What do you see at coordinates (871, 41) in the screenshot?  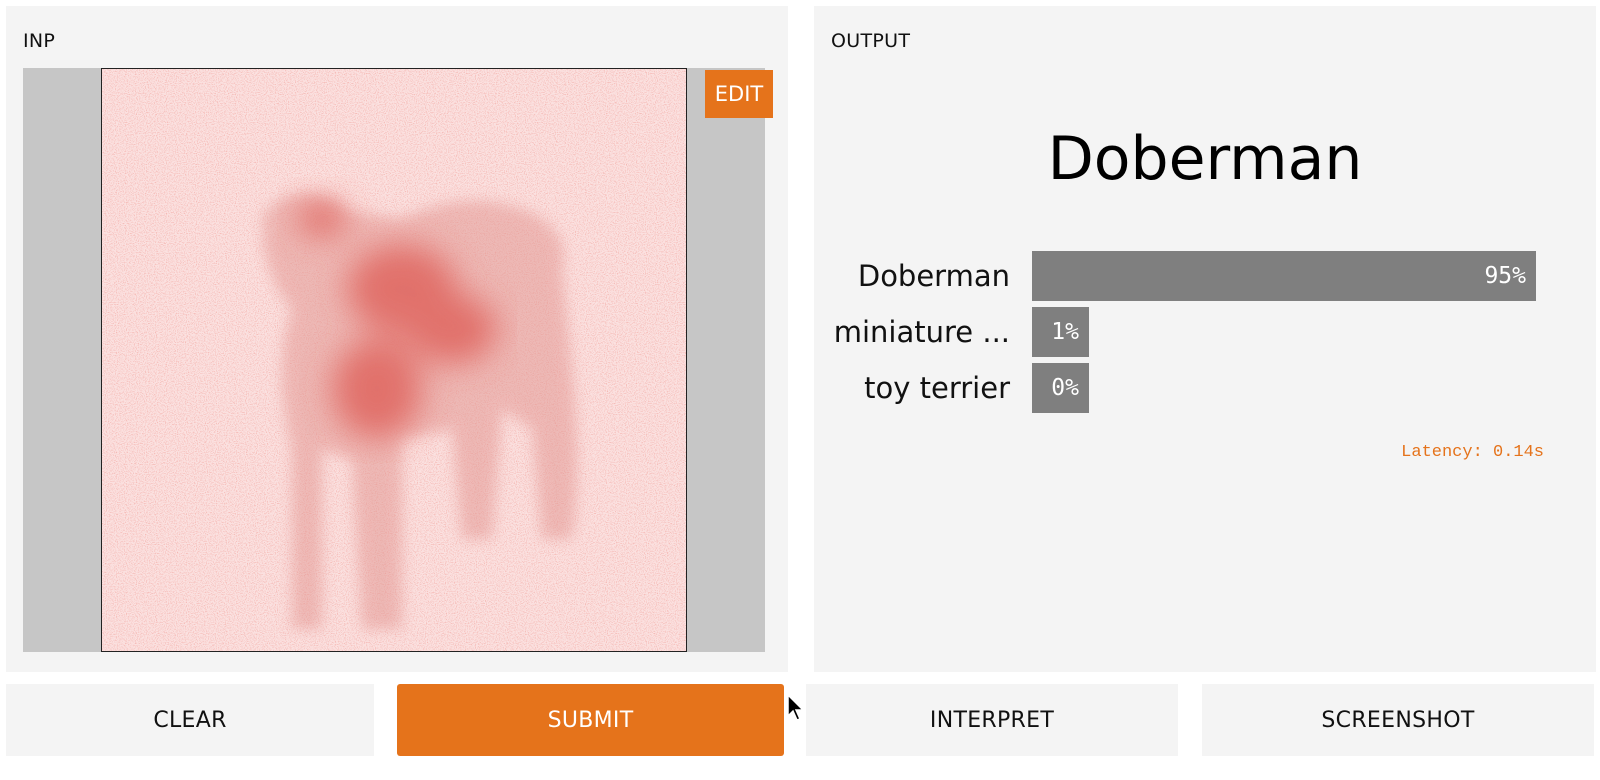 I see `output-panel-label: OUTPUT` at bounding box center [871, 41].